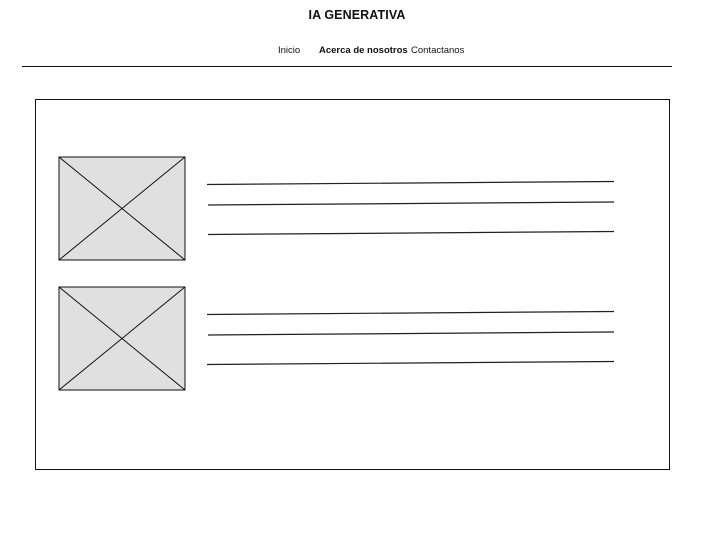 This screenshot has width=714, height=533. Describe the element at coordinates (347, 66) in the screenshot. I see `header-divider` at that location.